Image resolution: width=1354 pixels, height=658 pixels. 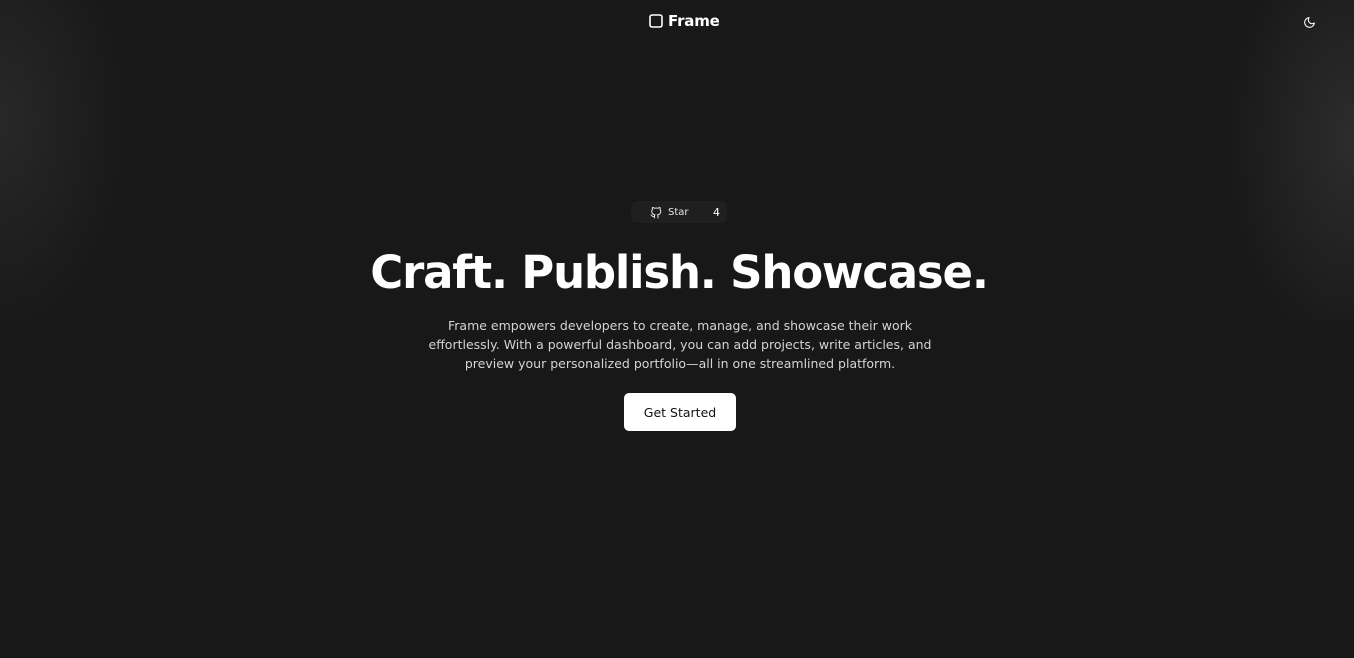 I want to click on moon-icon, so click(x=1309, y=24).